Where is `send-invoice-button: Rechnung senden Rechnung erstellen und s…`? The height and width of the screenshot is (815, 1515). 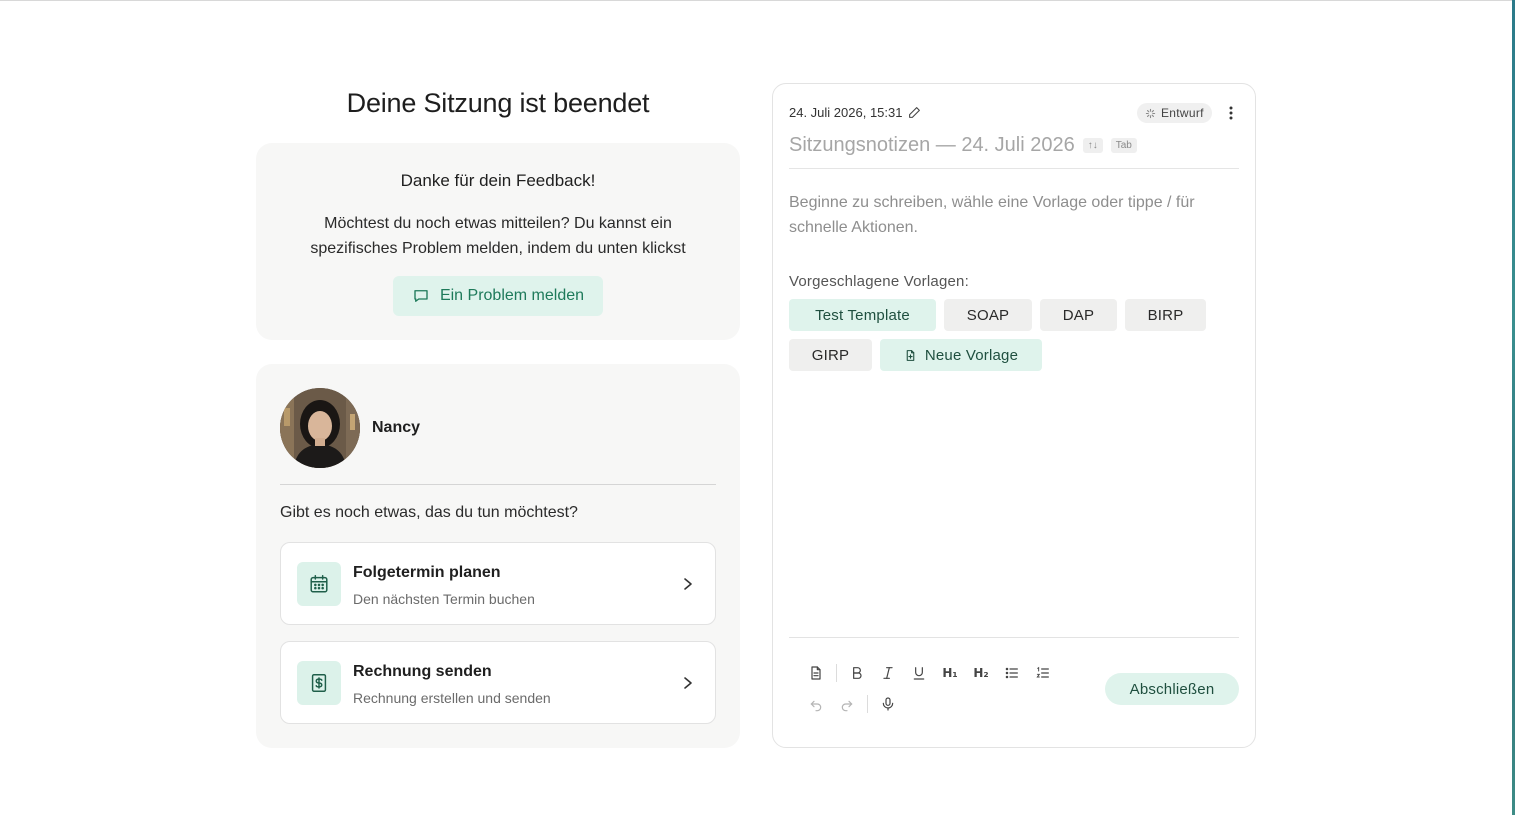
send-invoice-button: Rechnung senden Rechnung erstellen und s… is located at coordinates (498, 682).